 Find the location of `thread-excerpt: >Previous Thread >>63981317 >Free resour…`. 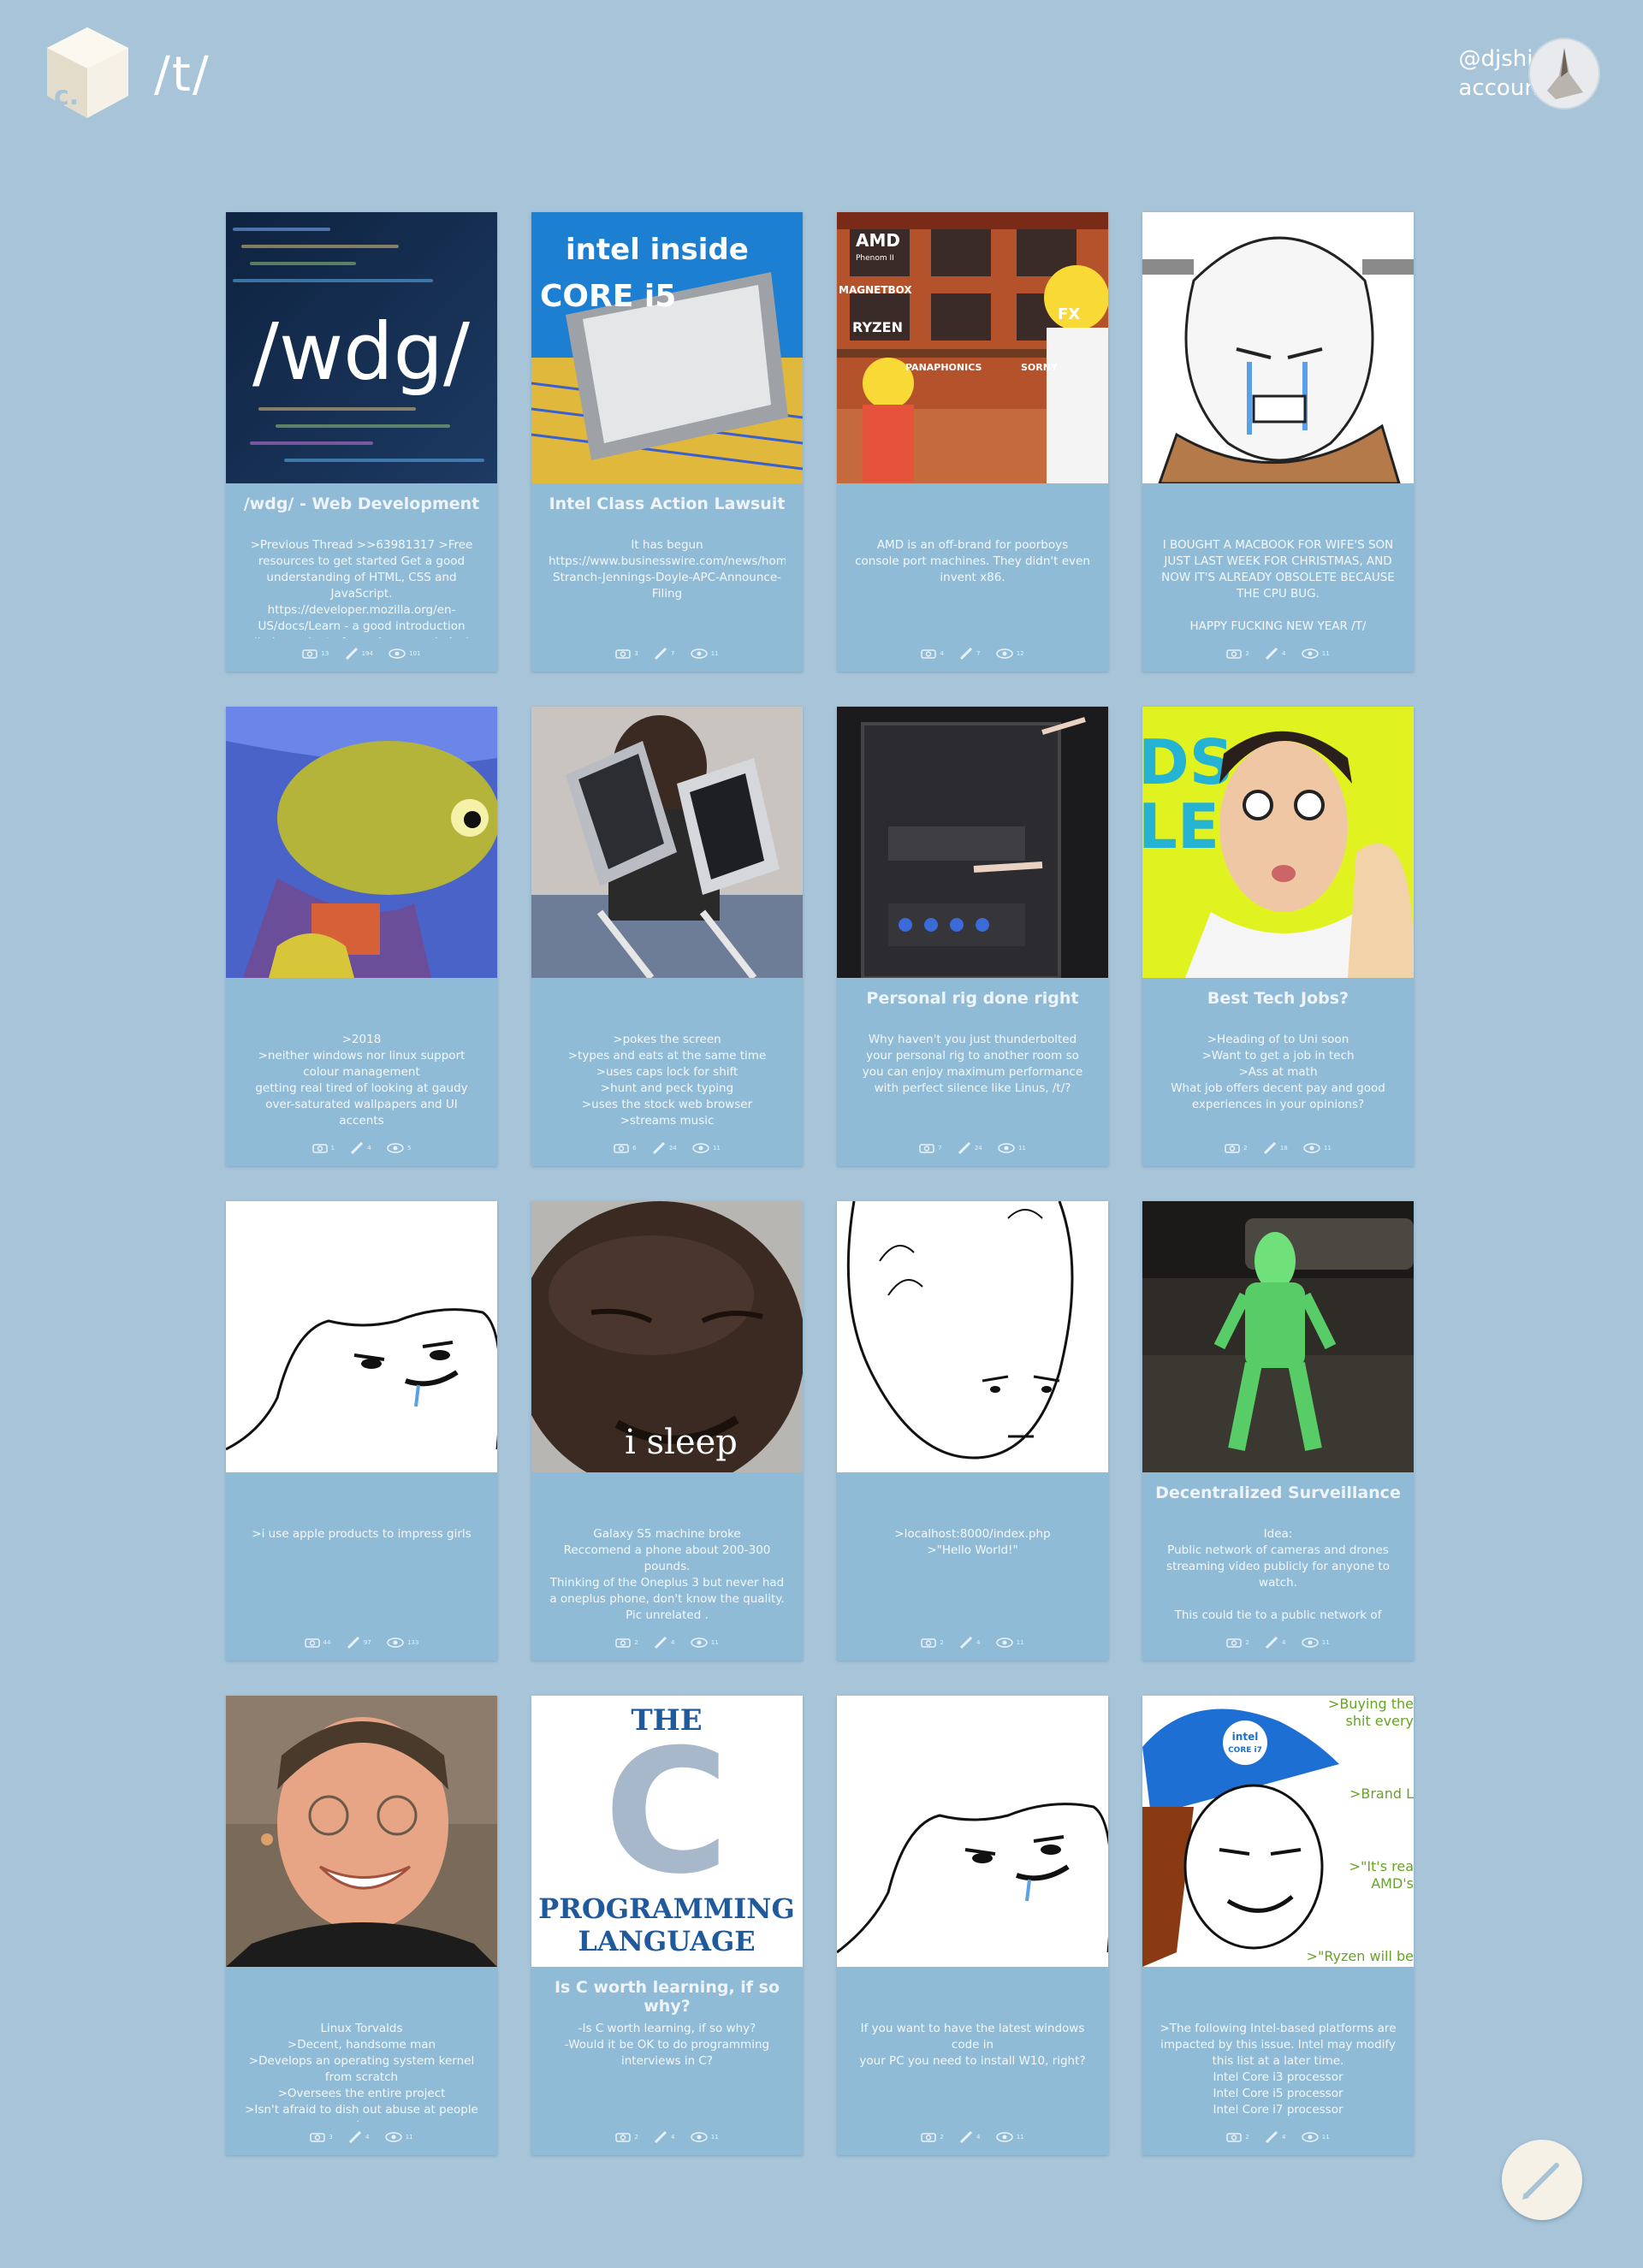

thread-excerpt: >Previous Thread >>63981317 >Free resour… is located at coordinates (362, 588).